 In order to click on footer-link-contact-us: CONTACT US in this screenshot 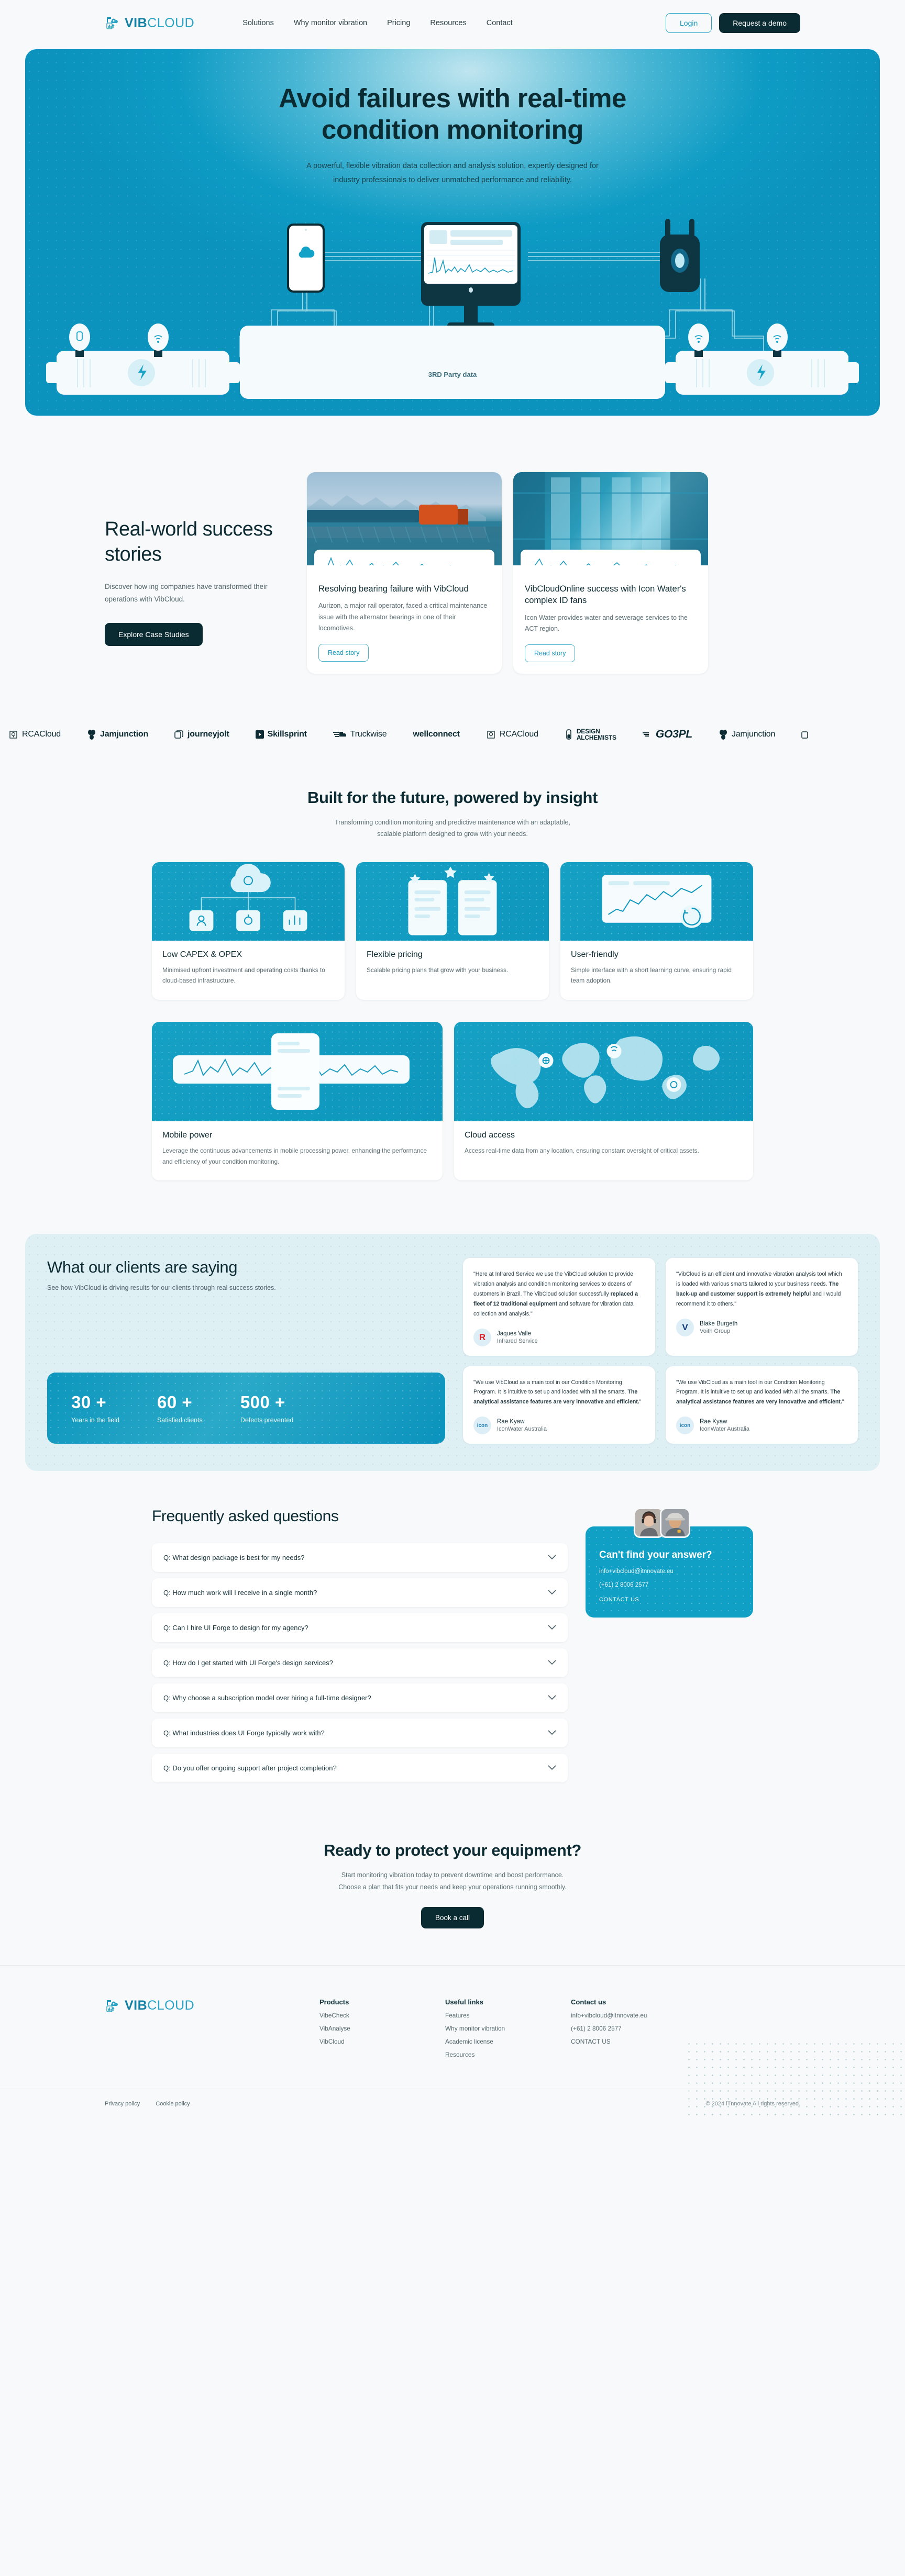, I will do `click(615, 2041)`.